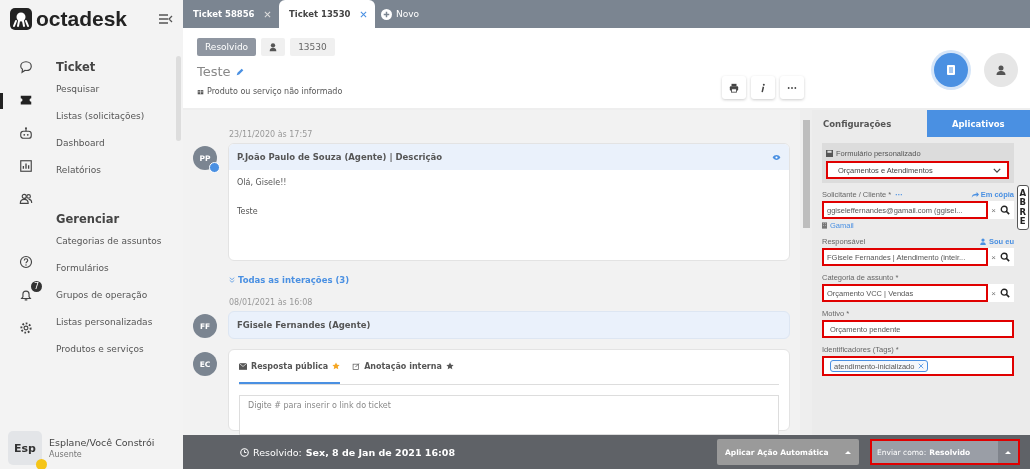  Describe the element at coordinates (403, 367) in the screenshot. I see `reply-tab: Anotação interna` at that location.